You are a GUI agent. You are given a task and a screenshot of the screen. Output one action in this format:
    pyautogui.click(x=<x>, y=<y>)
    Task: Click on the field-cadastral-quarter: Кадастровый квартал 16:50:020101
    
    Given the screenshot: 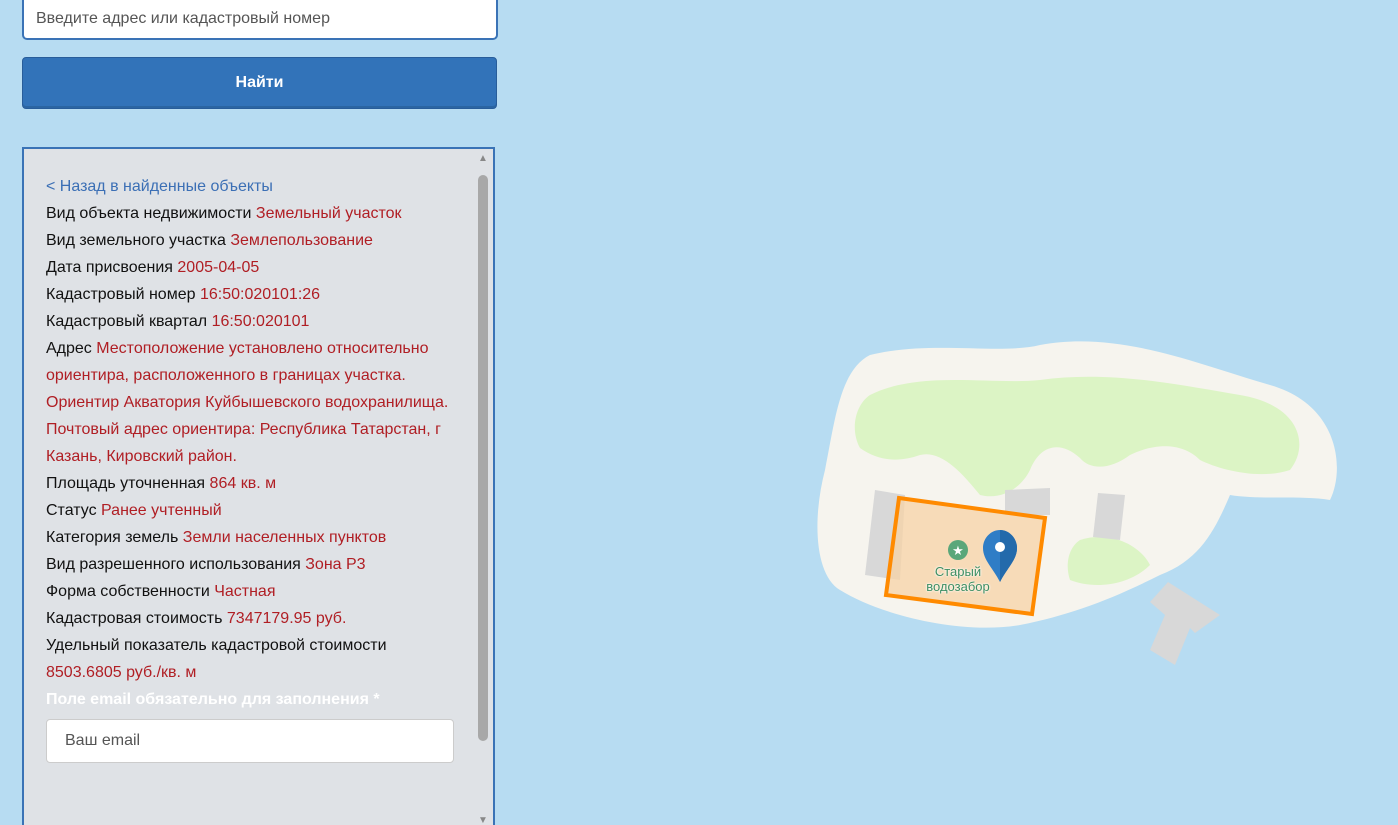 What is the action you would take?
    pyautogui.click(x=178, y=321)
    